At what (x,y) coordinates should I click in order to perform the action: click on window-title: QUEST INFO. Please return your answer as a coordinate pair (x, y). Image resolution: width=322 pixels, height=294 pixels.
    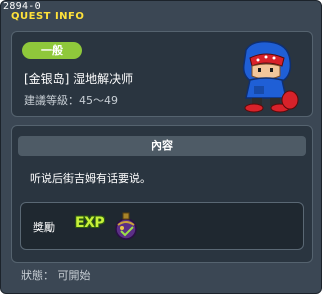
    Looking at the image, I should click on (48, 16).